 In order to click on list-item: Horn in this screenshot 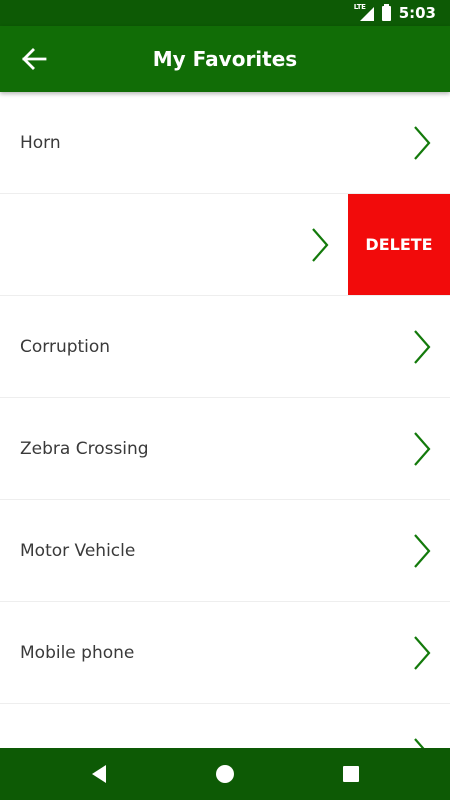, I will do `click(225, 143)`.